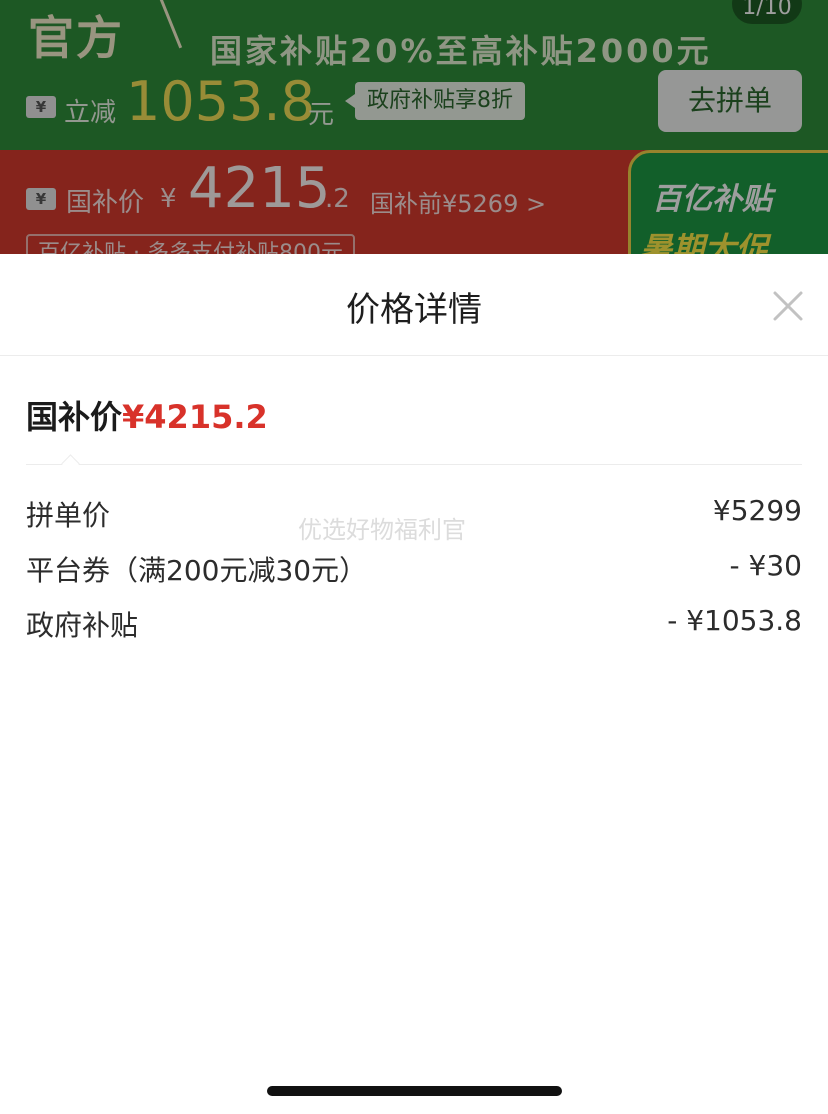 This screenshot has height=1114, width=828. Describe the element at coordinates (82, 625) in the screenshot. I see `row-label: 政府补贴` at that location.